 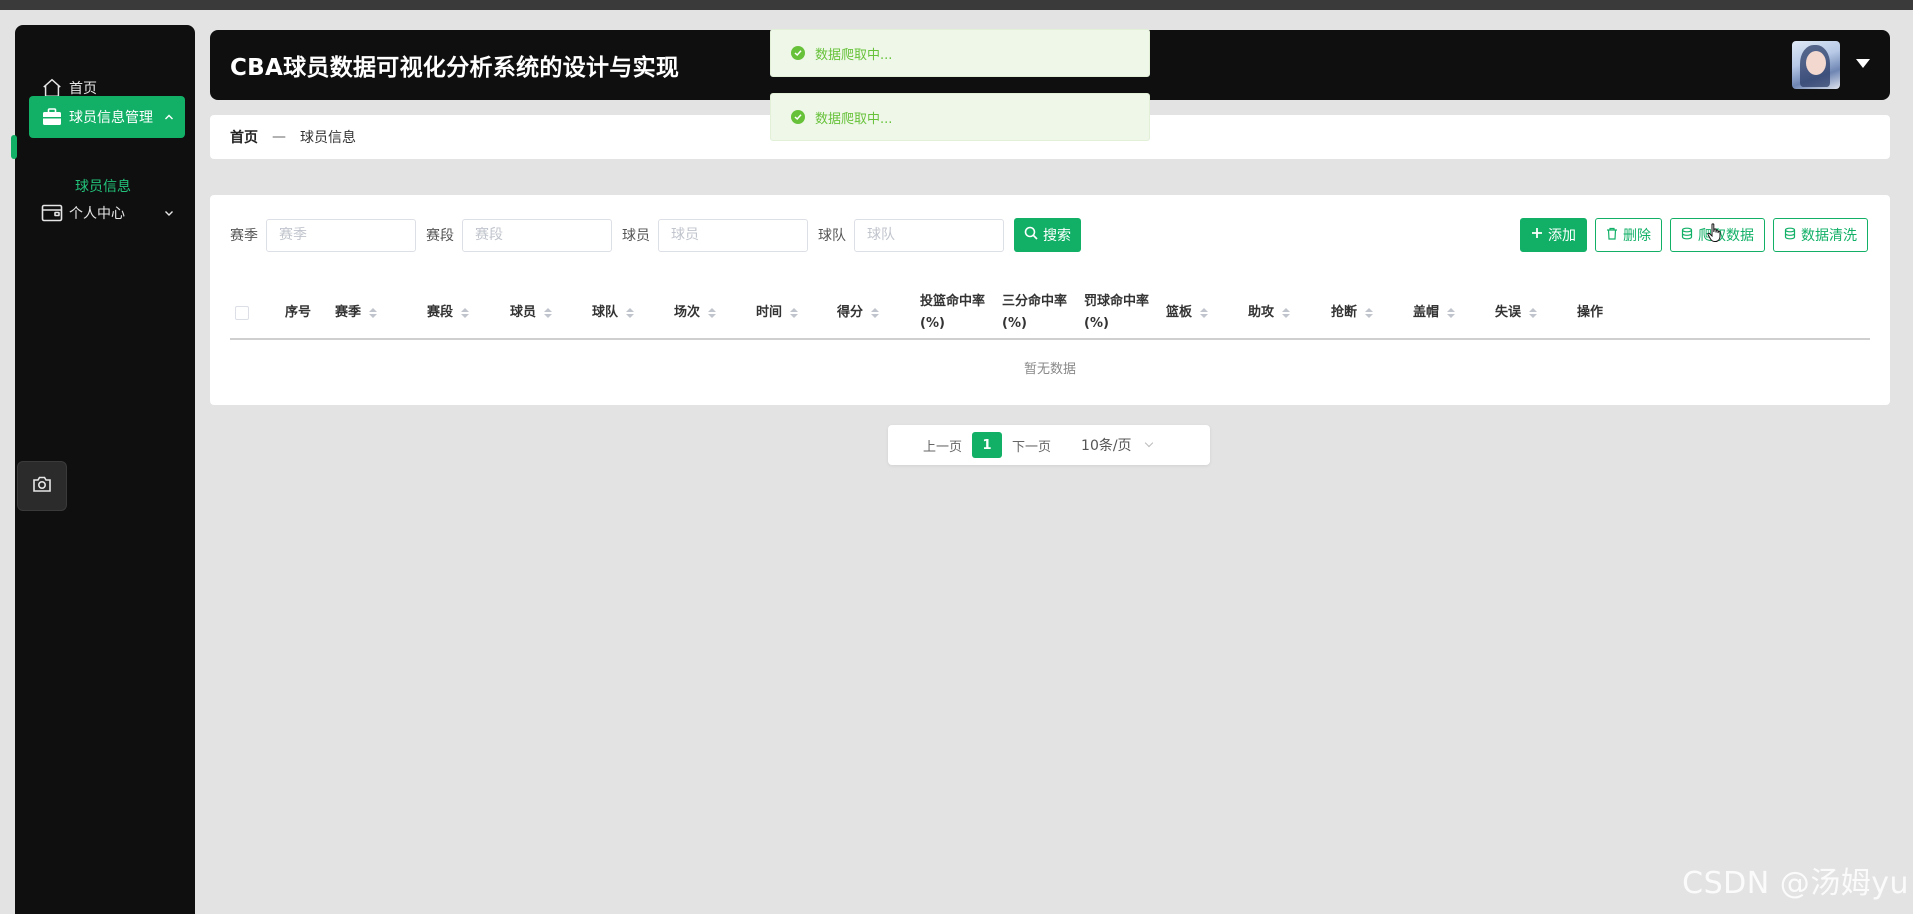 What do you see at coordinates (1715, 235) in the screenshot?
I see `hand-cursor-icon` at bounding box center [1715, 235].